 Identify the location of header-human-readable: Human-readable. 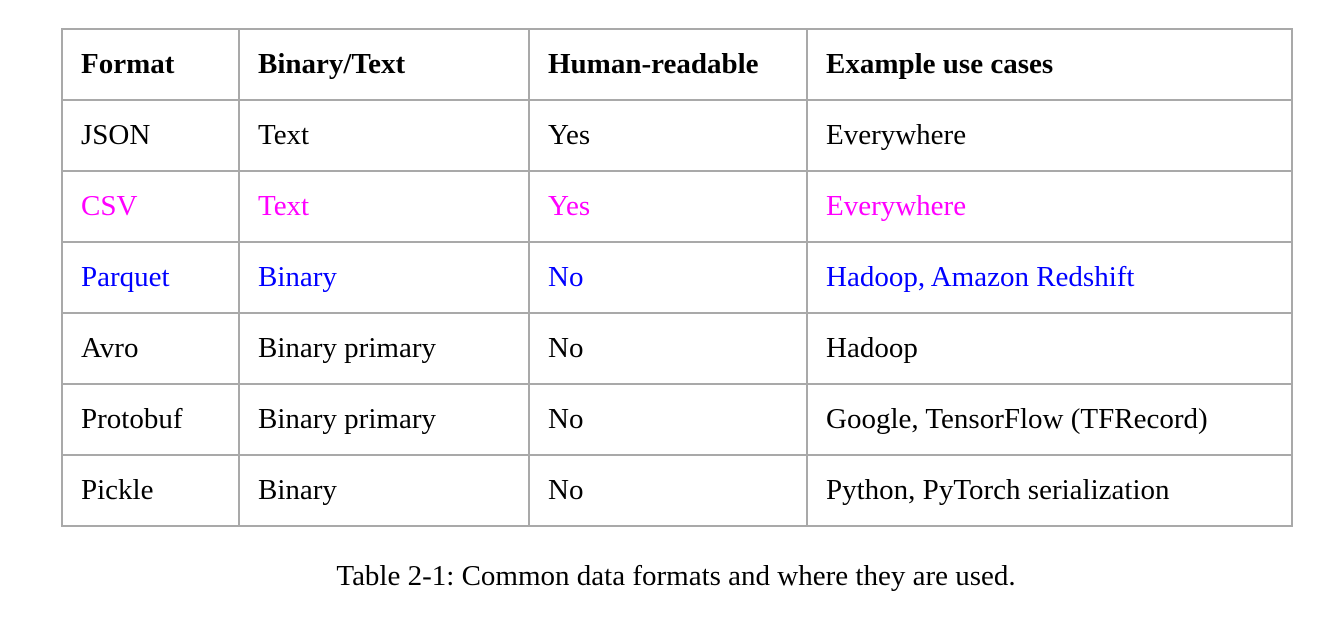
(668, 64).